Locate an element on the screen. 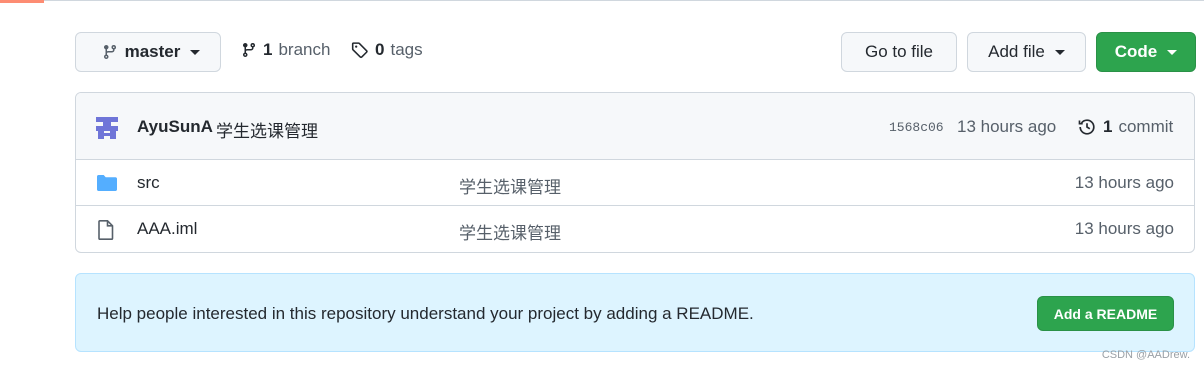 The image size is (1204, 371). add-file-label: Add file is located at coordinates (1016, 51).